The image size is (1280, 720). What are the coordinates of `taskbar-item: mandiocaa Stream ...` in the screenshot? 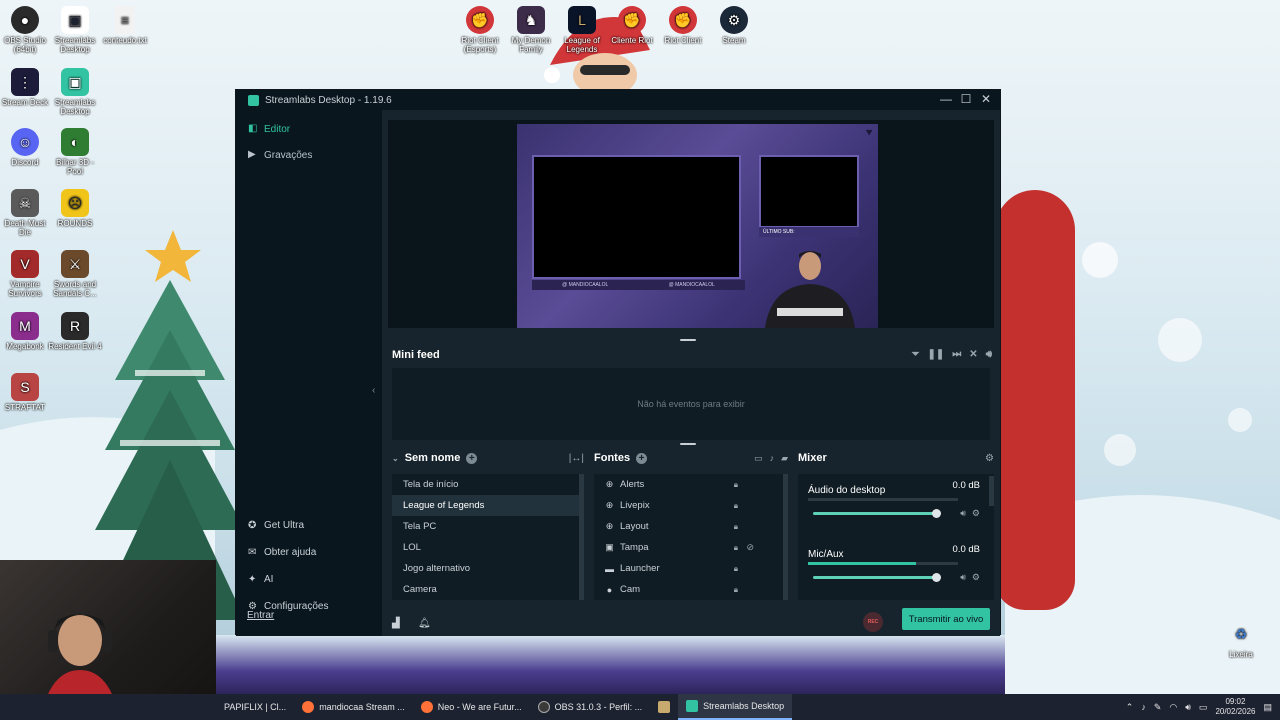 It's located at (353, 707).